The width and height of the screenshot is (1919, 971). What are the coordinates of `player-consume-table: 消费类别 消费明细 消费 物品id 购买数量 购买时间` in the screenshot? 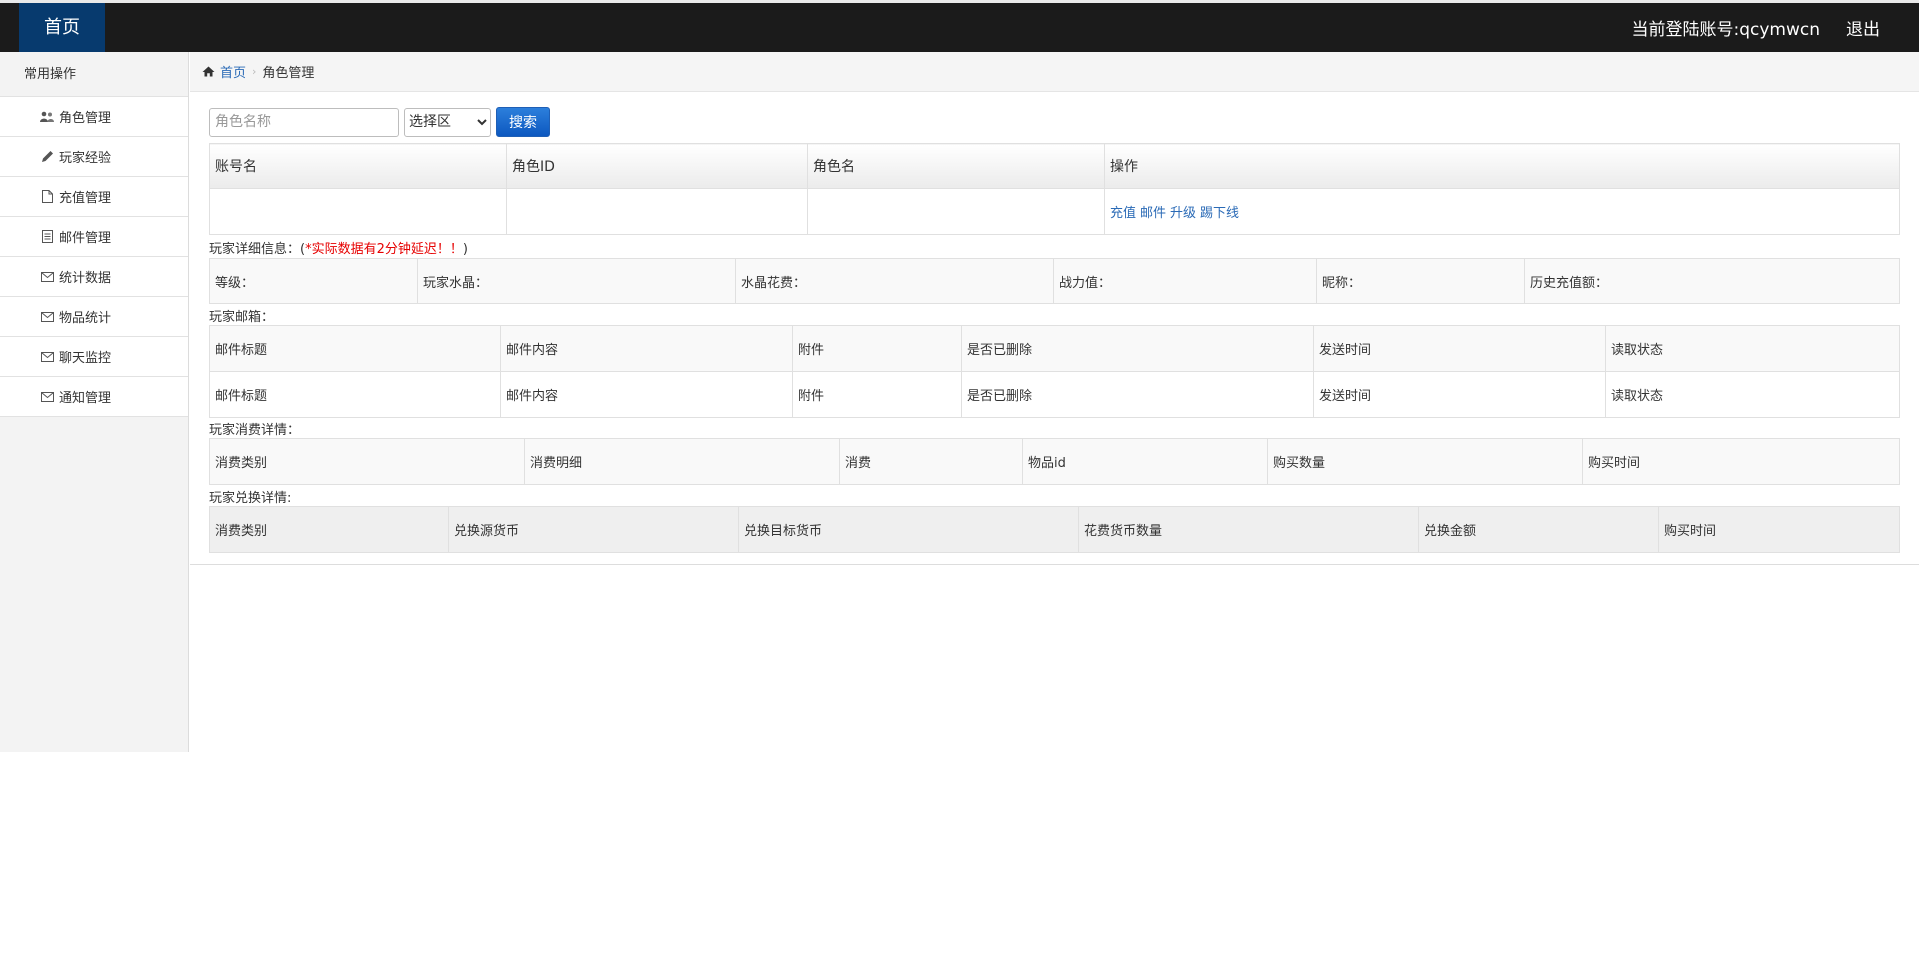 It's located at (1054, 461).